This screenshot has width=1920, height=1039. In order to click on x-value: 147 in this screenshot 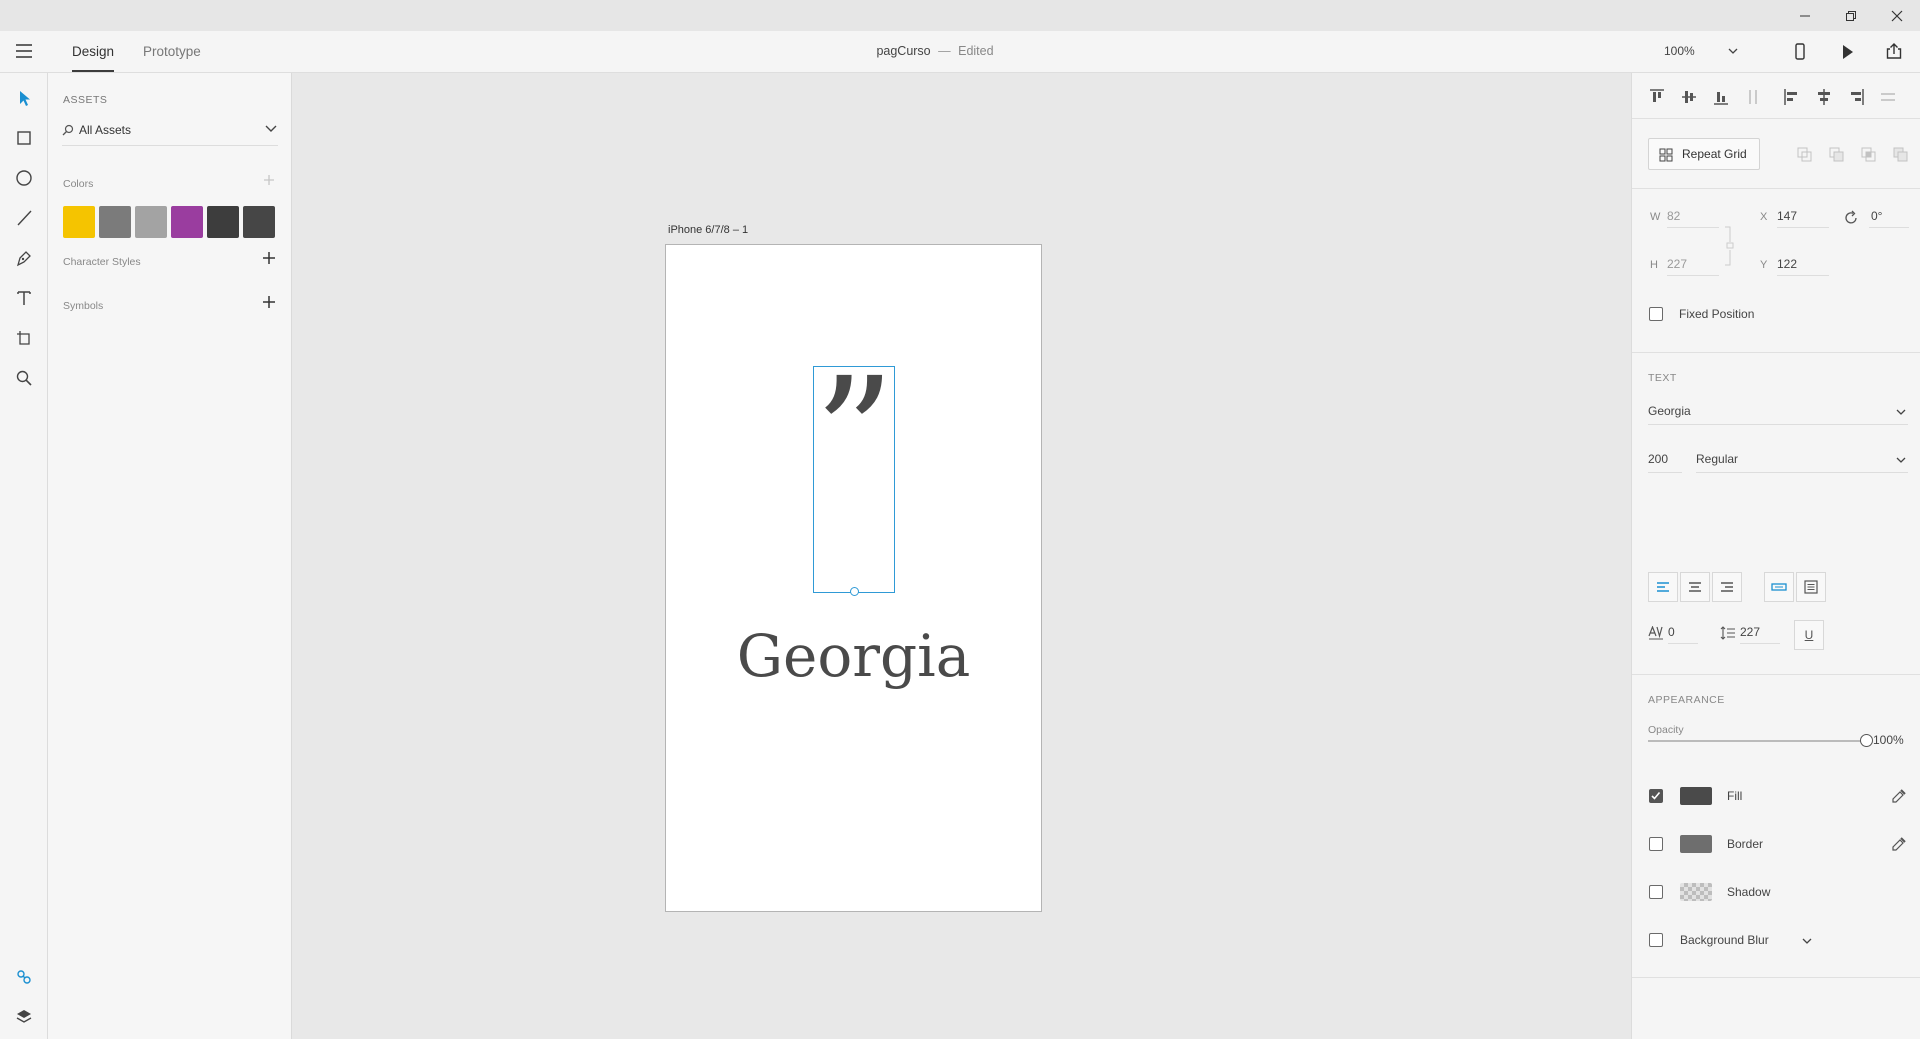, I will do `click(1787, 216)`.